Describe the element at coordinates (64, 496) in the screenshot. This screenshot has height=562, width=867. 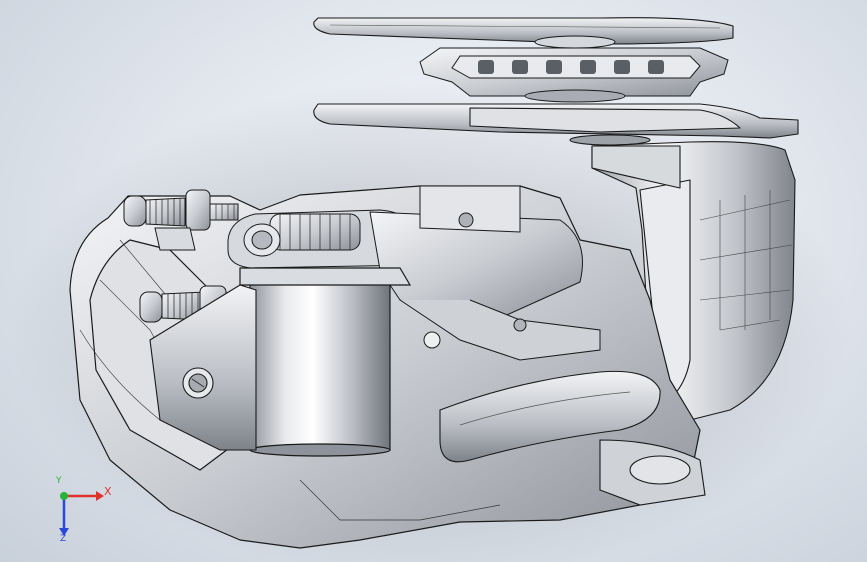
I see `y-axis-dot` at that location.